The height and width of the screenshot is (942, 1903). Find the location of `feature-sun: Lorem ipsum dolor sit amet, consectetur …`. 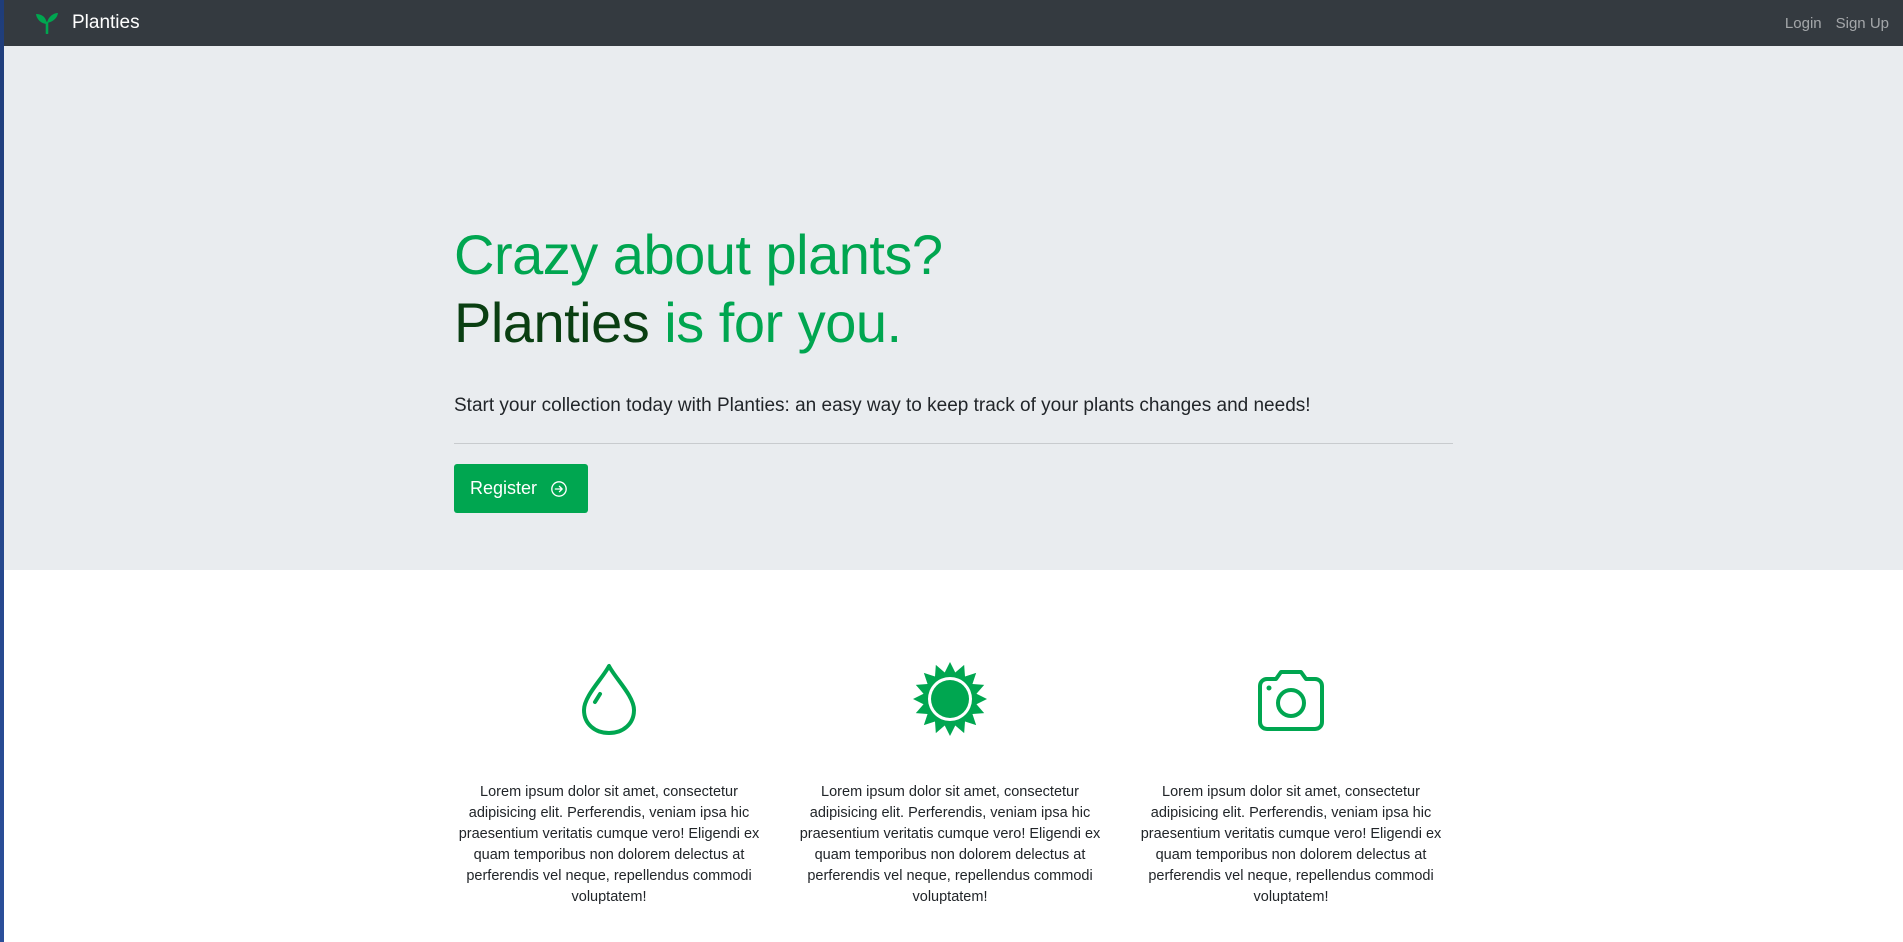

feature-sun: Lorem ipsum dolor sit amet, consectetur … is located at coordinates (950, 784).